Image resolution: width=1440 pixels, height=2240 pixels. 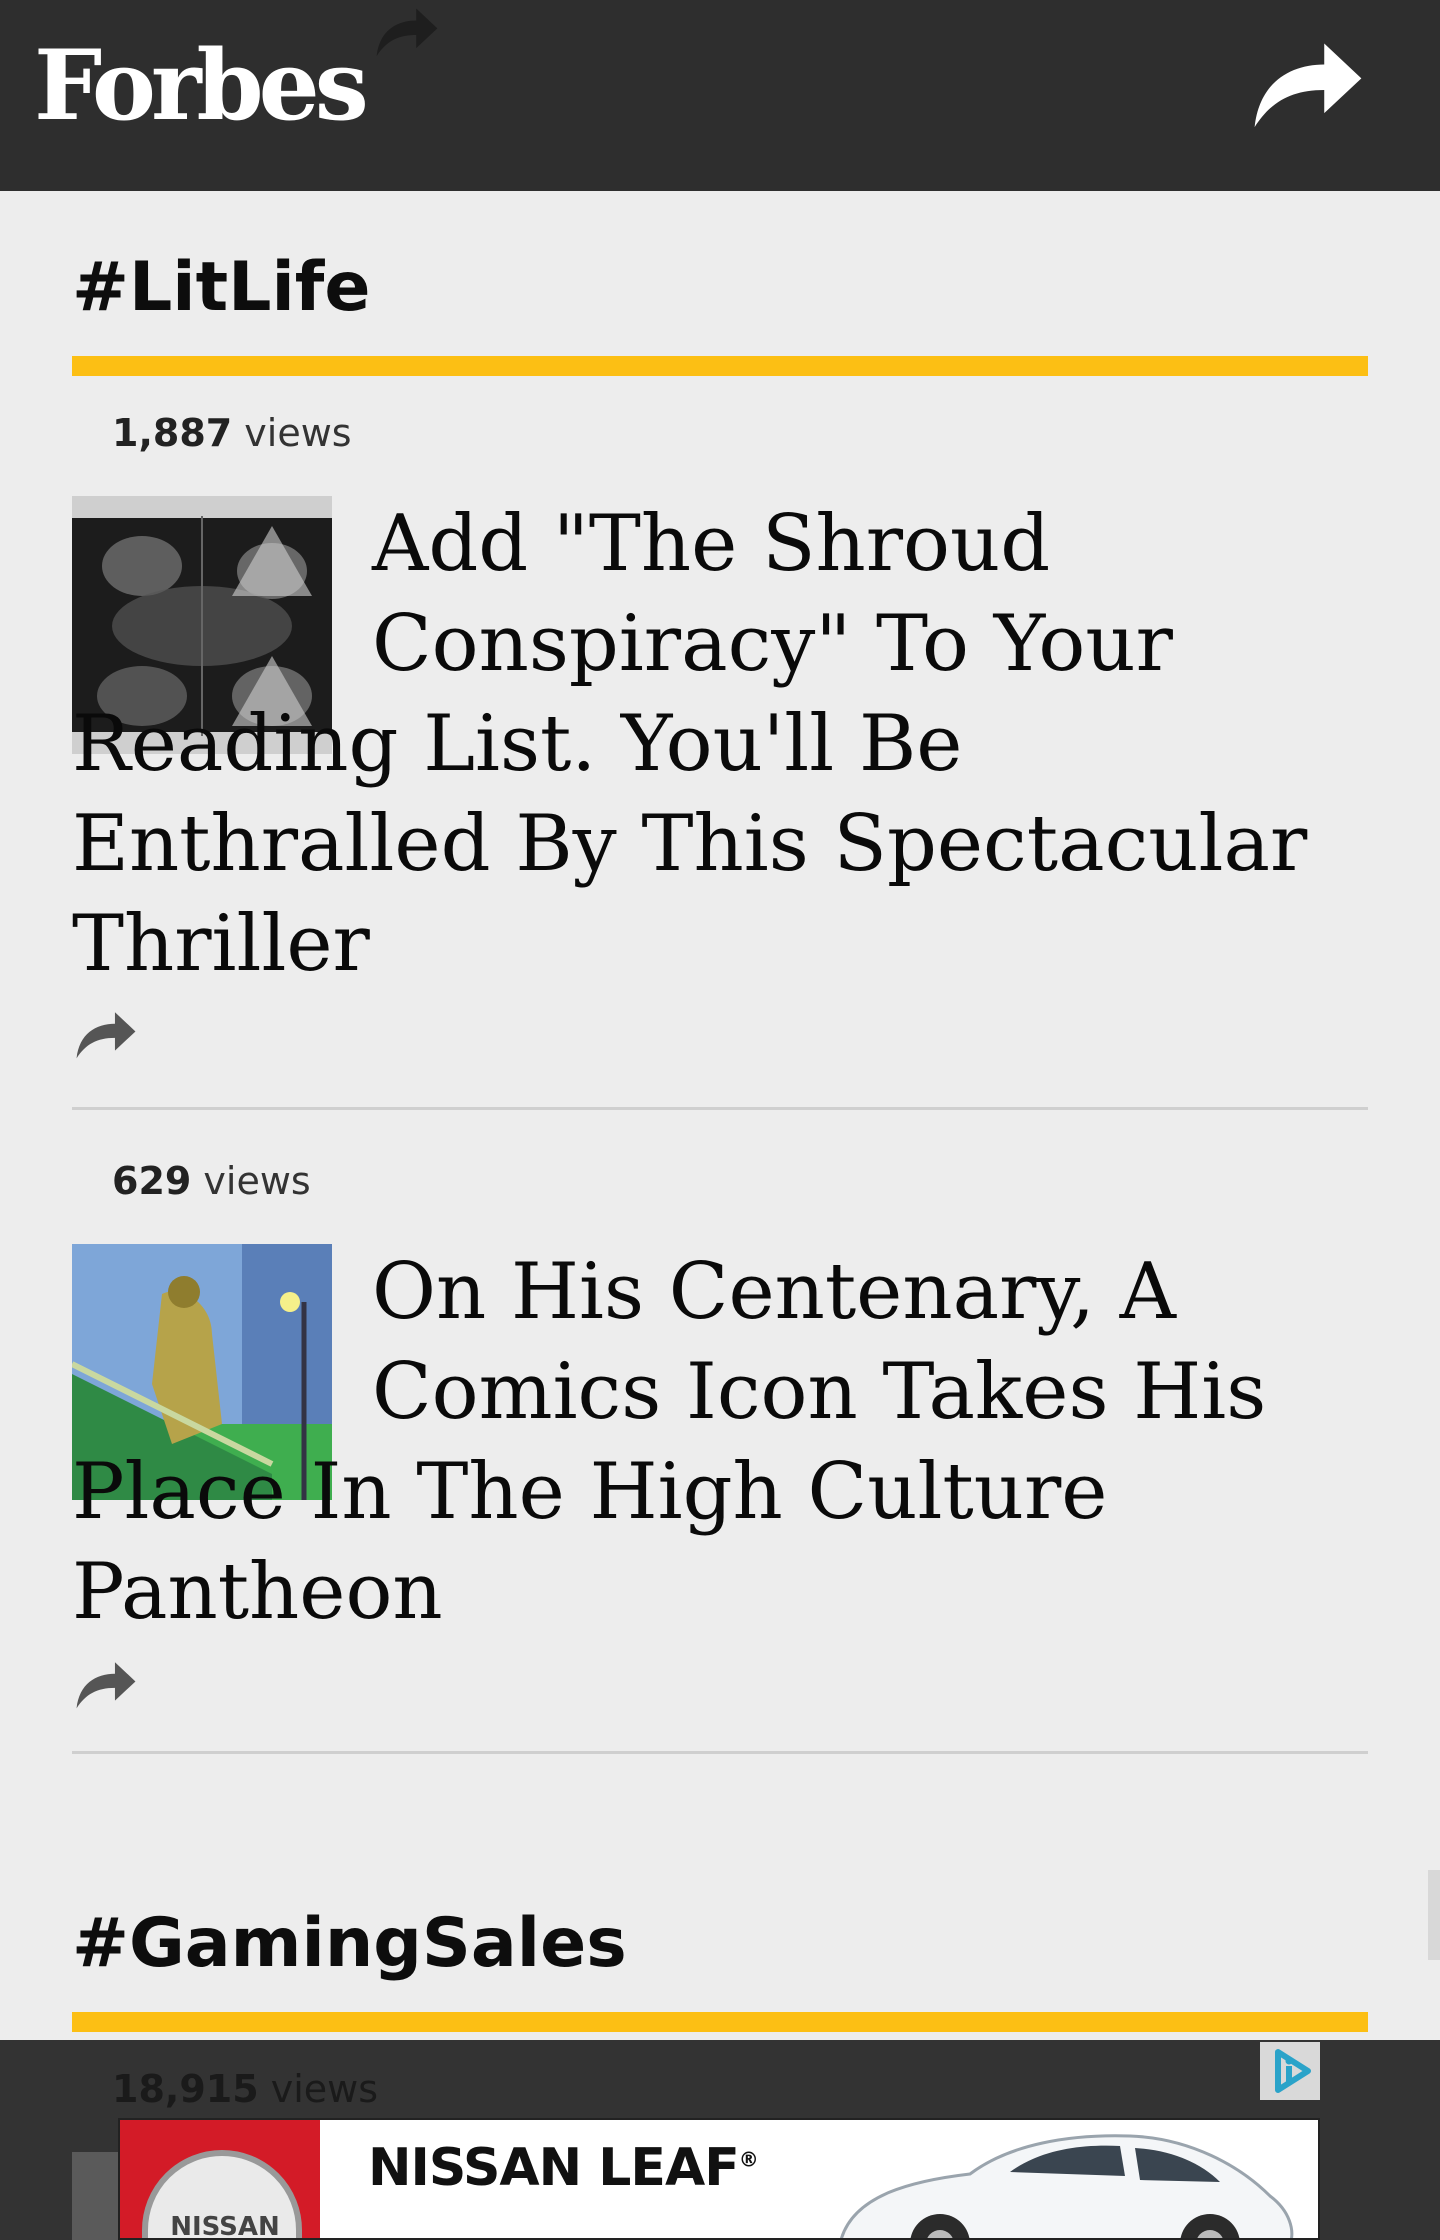 What do you see at coordinates (563, 2168) in the screenshot?
I see `ad-title: NISSAN LEAF®` at bounding box center [563, 2168].